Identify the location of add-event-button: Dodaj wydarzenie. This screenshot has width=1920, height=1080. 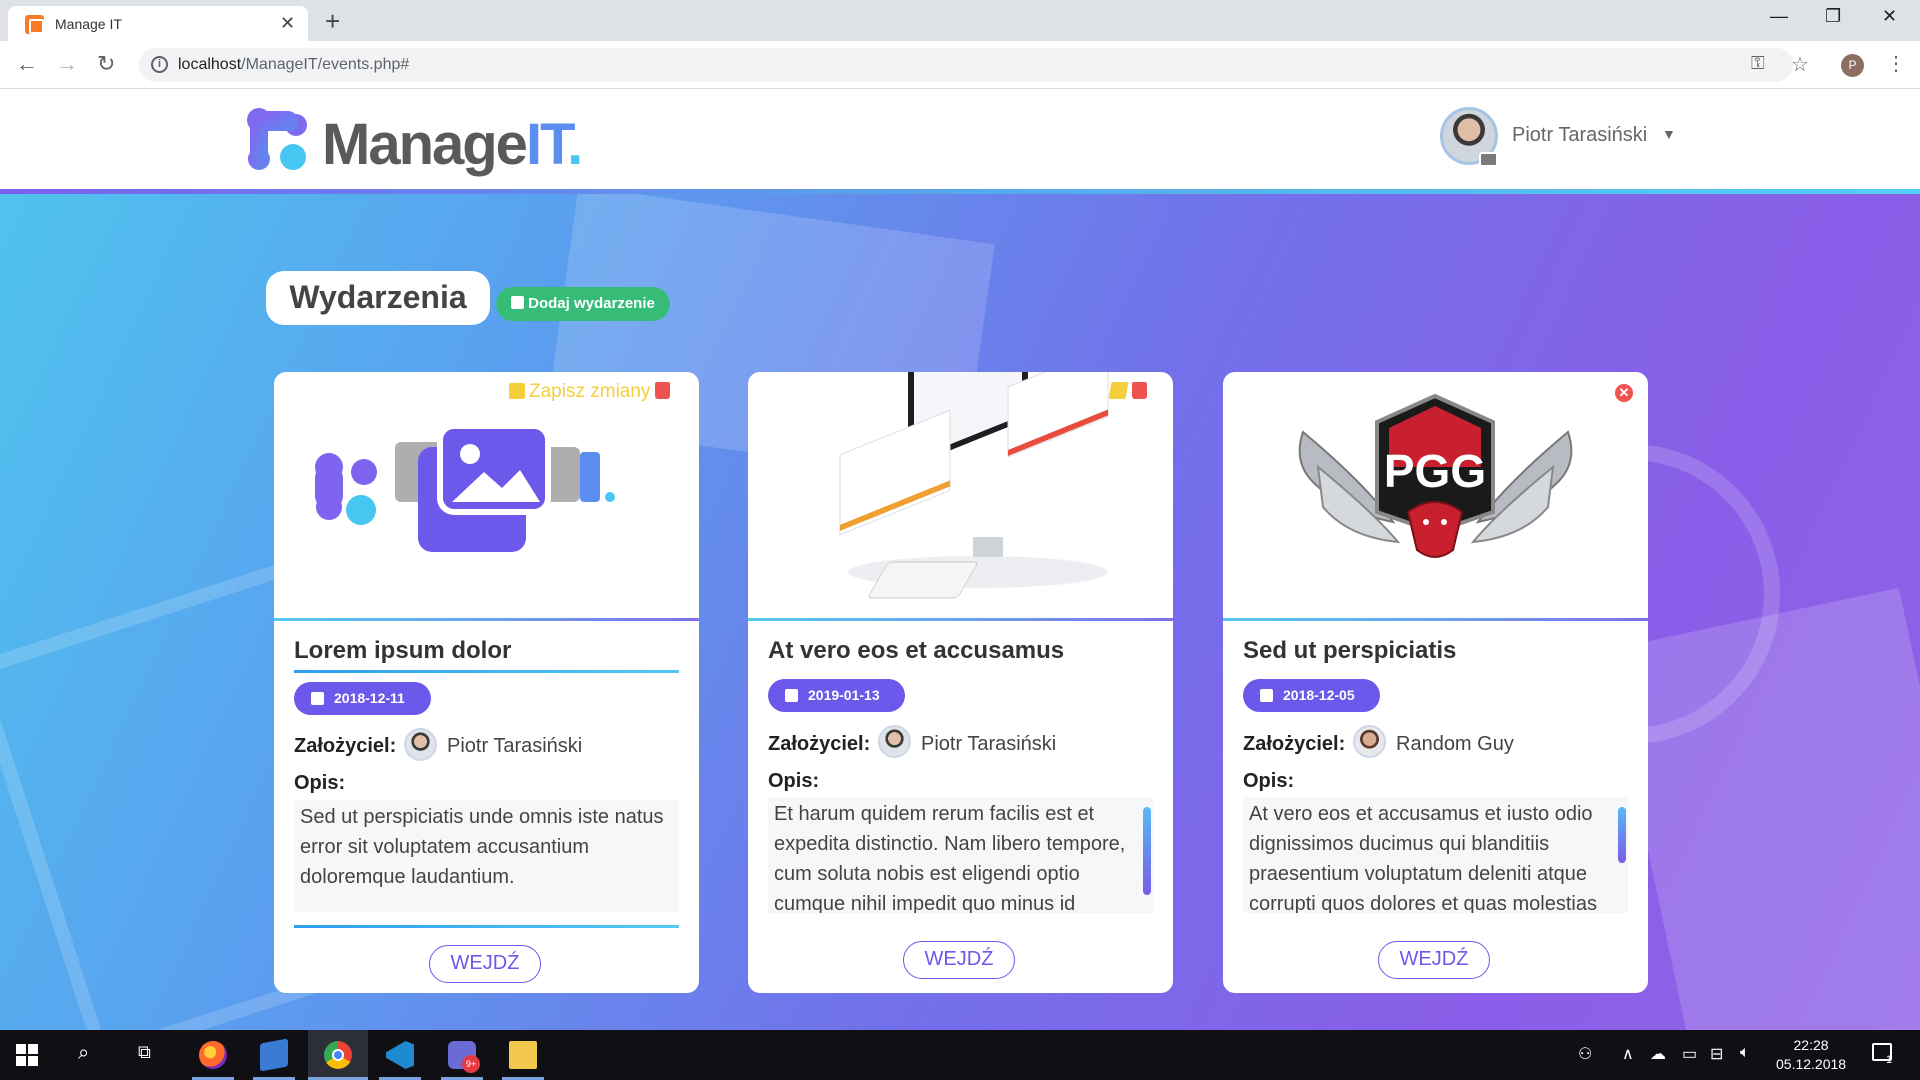
(583, 304).